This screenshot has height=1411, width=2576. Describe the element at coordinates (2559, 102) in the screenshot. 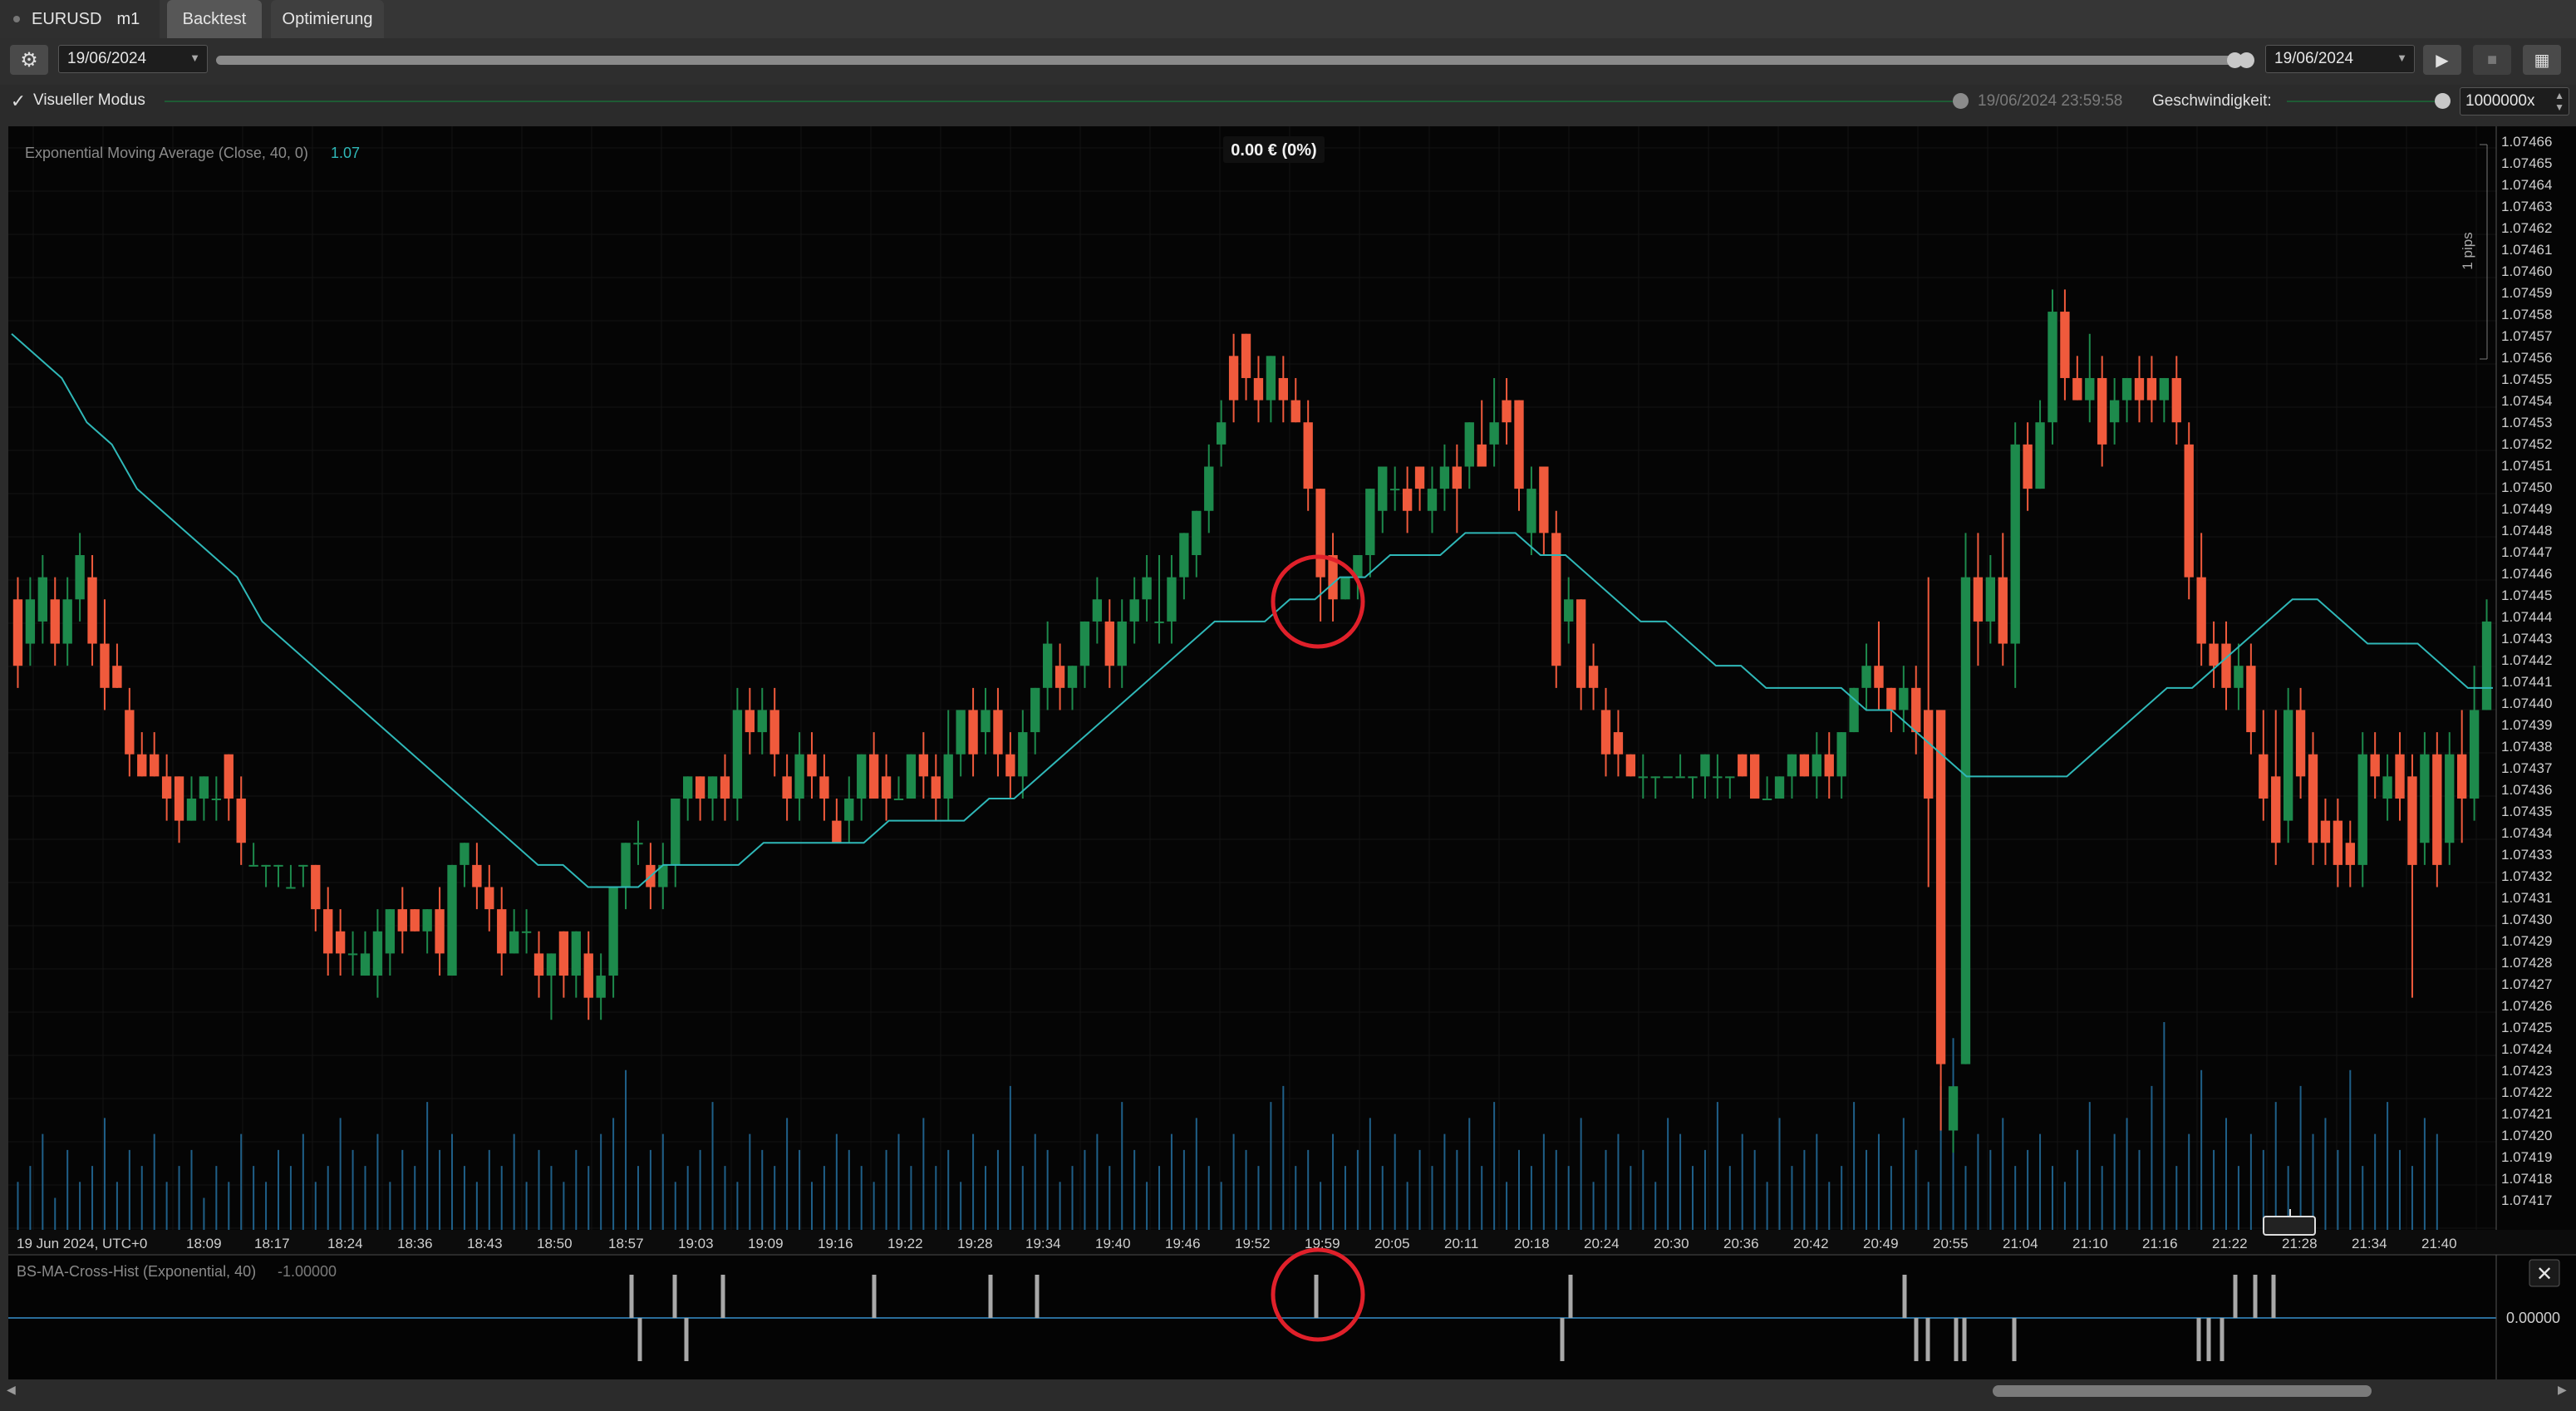

I see `spinner-icon: ▲ ▼` at that location.